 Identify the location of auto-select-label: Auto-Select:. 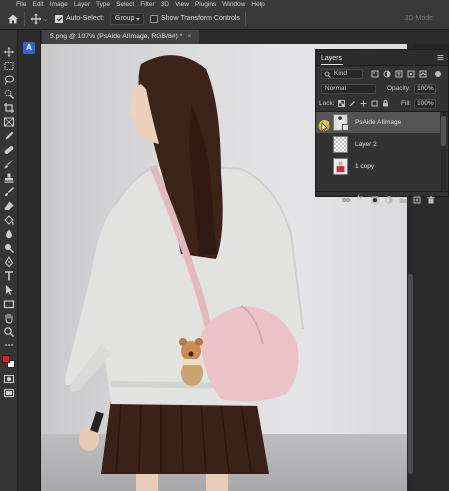
(85, 18).